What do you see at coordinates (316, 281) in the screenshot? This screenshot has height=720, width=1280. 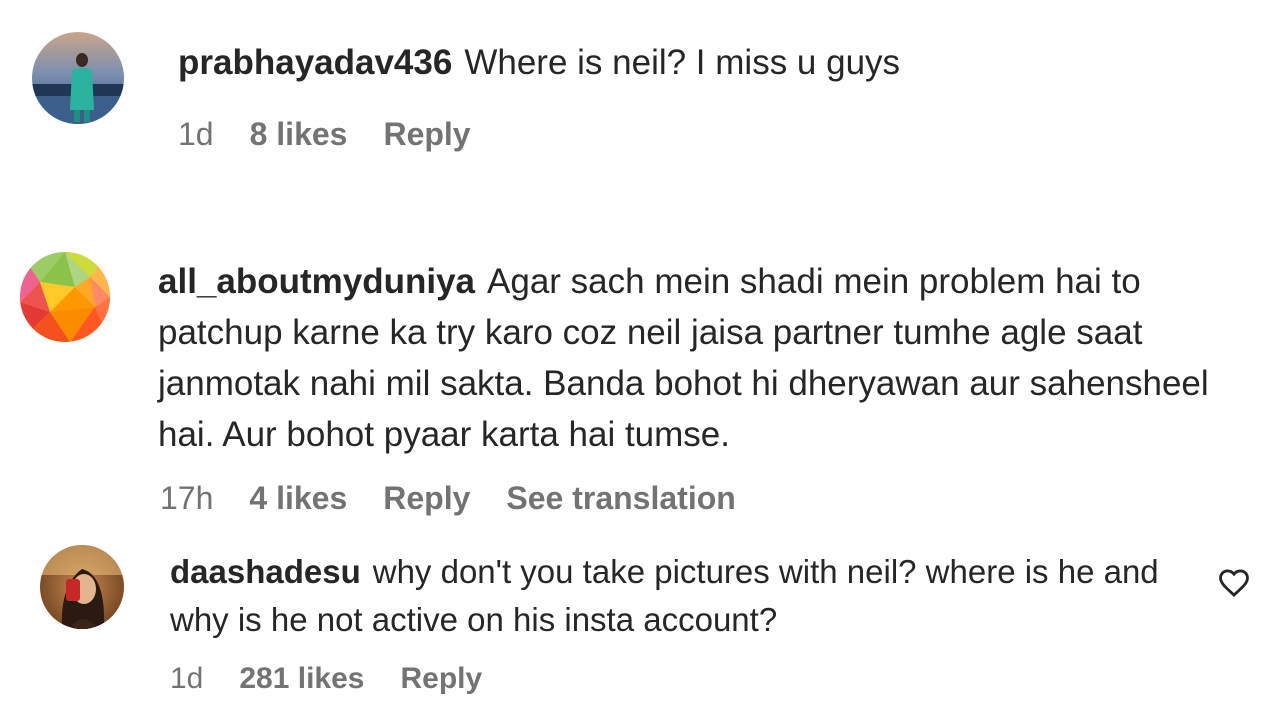 I see `comment-username: all_aboutmyduniya` at bounding box center [316, 281].